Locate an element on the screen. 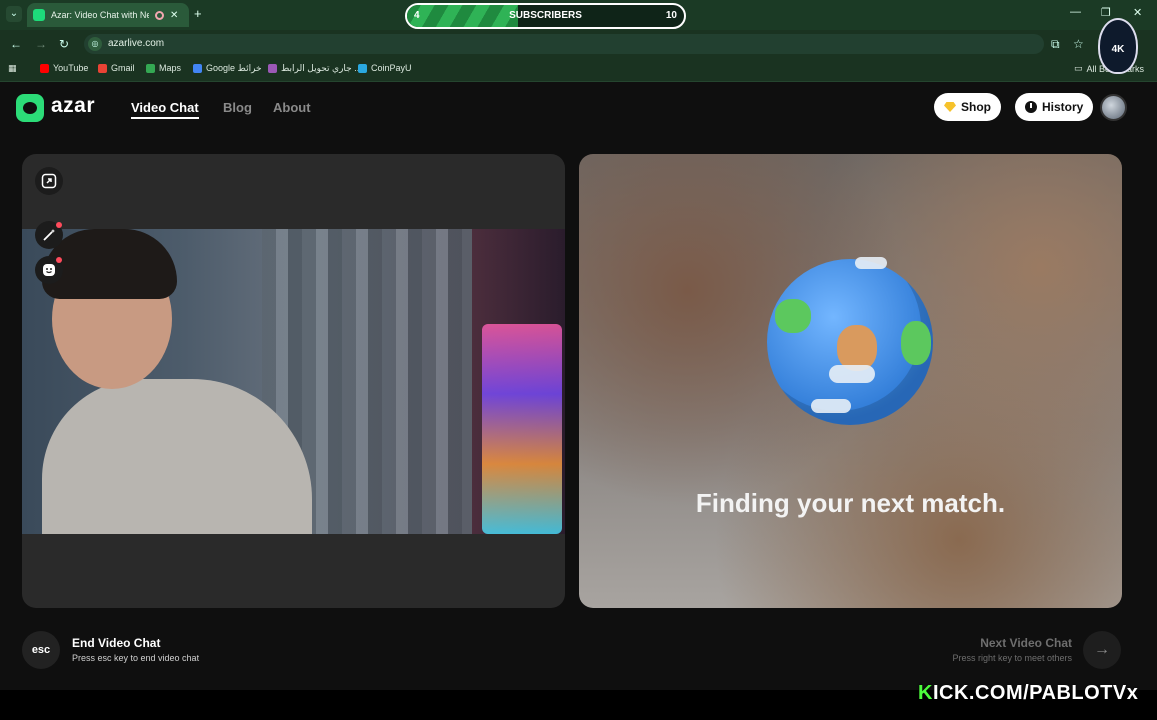 This screenshot has height=720, width=1157. next-chat-hint: Press right key to meet others is located at coordinates (1012, 658).